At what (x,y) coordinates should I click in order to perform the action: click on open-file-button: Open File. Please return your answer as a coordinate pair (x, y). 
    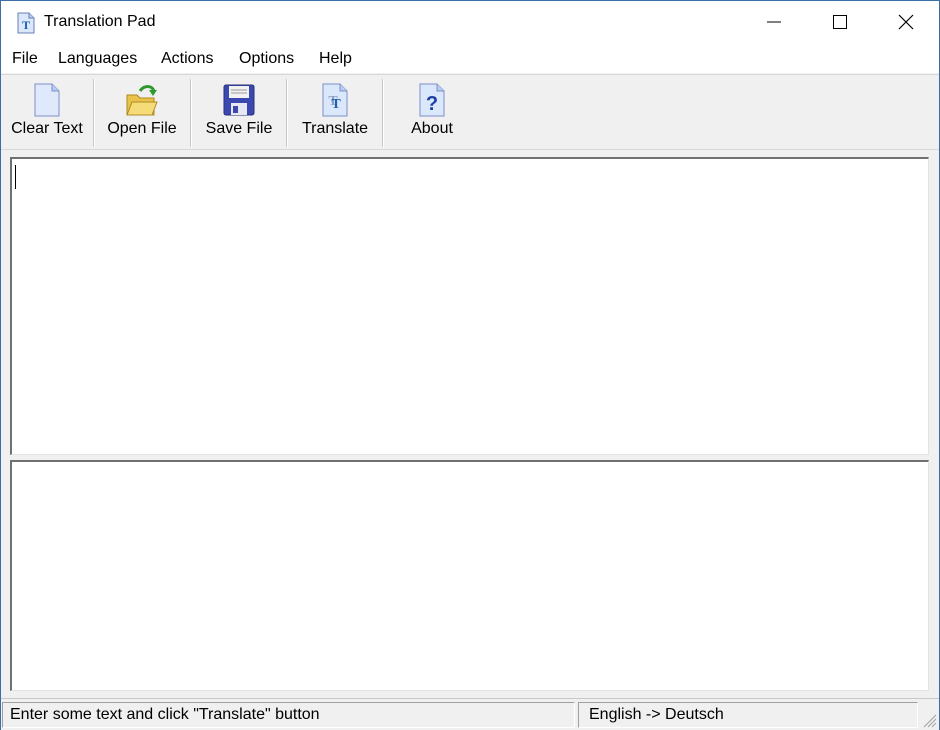
    Looking at the image, I should click on (142, 112).